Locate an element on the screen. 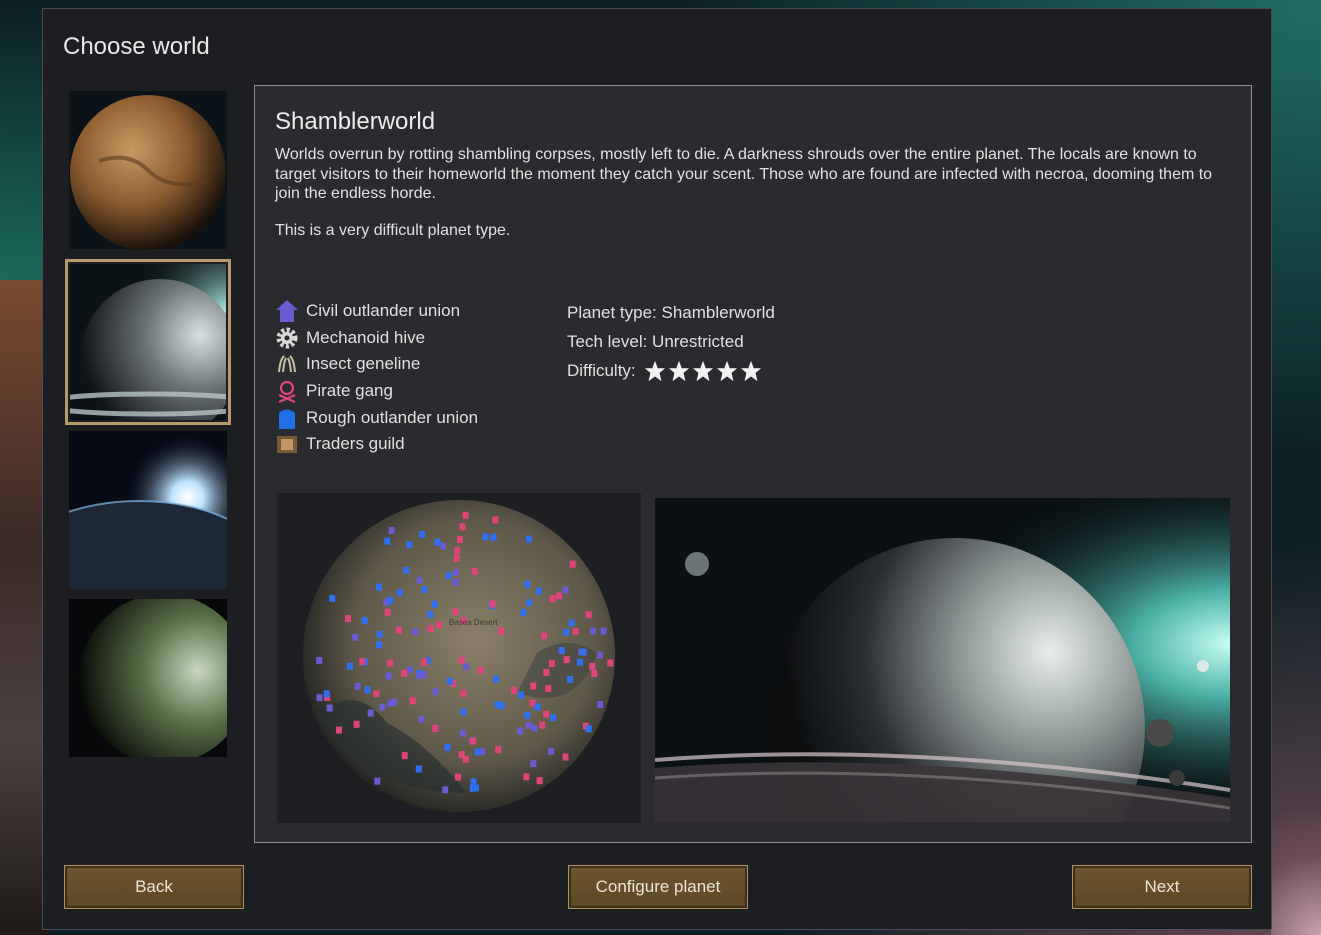 This screenshot has height=935, width=1321. difficulty-label: Difficulty: is located at coordinates (601, 370).